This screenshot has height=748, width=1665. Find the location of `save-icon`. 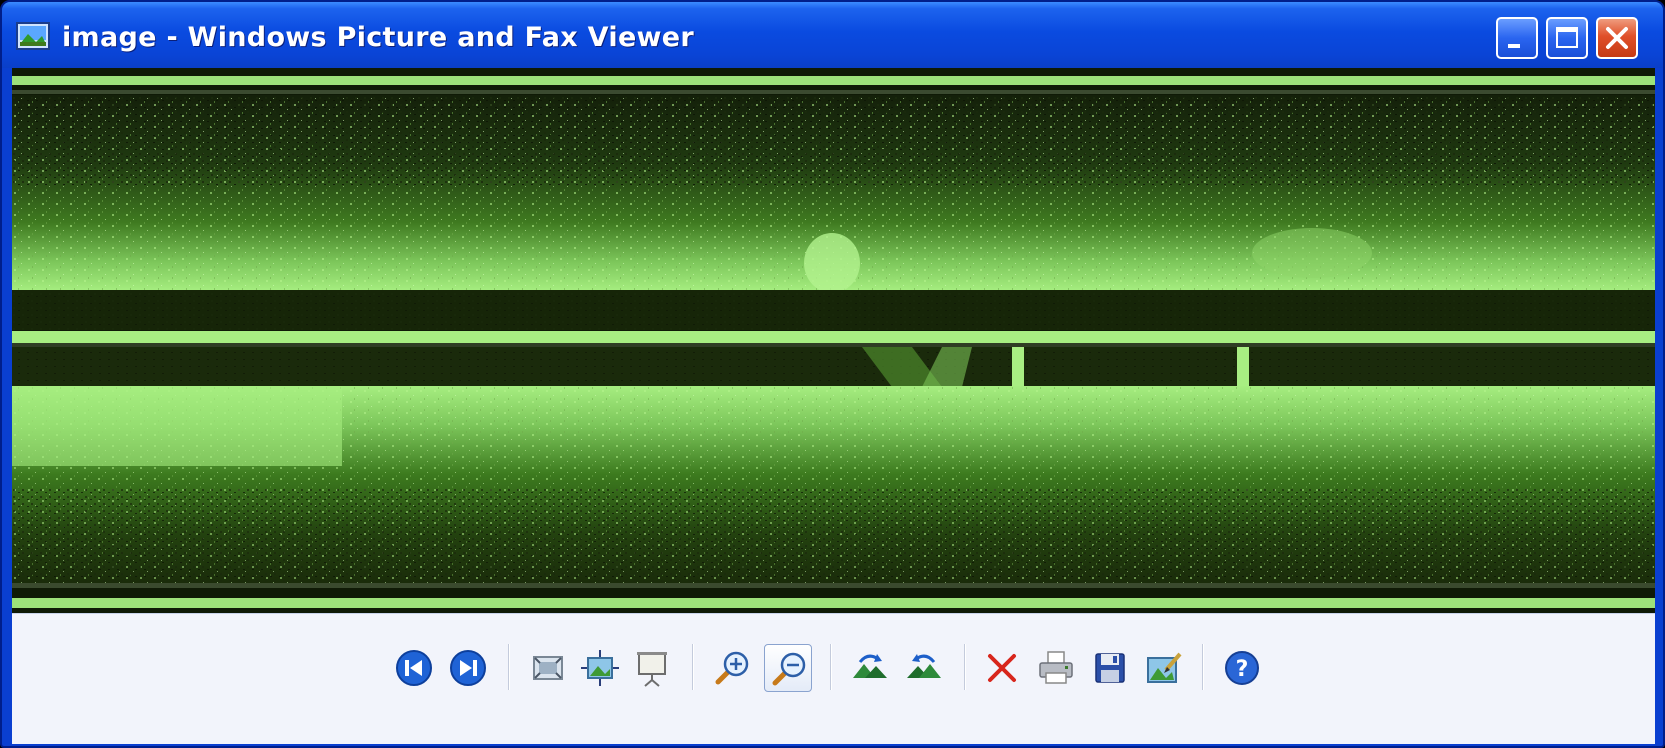

save-icon is located at coordinates (1110, 668).